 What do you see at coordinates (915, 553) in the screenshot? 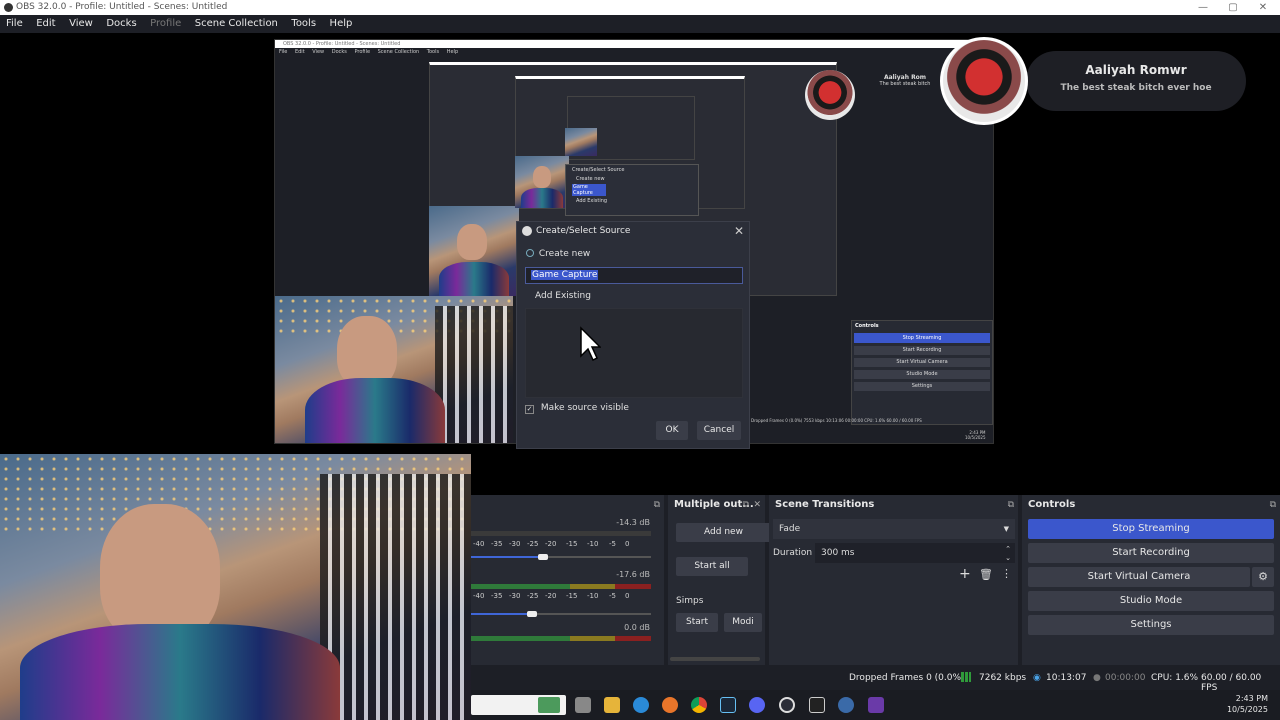
I see `duration-spinbox: 300 ms ⌃ ⌄` at bounding box center [915, 553].